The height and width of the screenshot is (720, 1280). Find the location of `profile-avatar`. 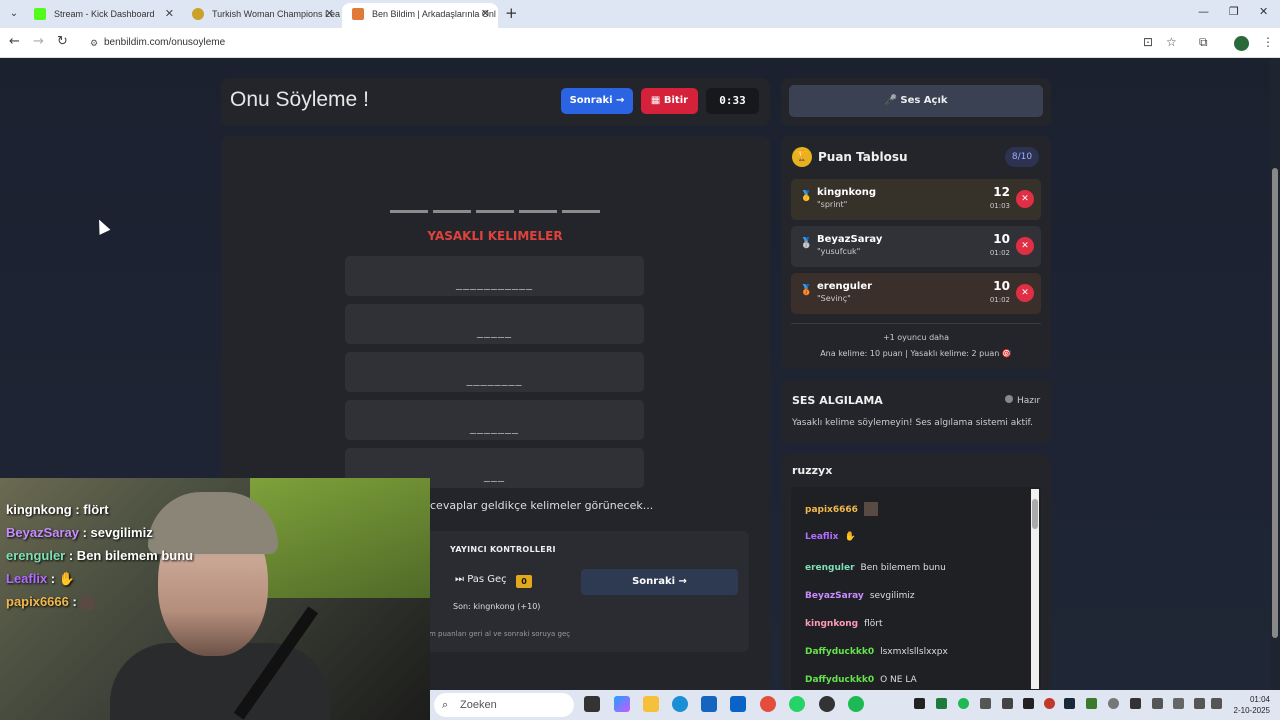

profile-avatar is located at coordinates (1241, 43).